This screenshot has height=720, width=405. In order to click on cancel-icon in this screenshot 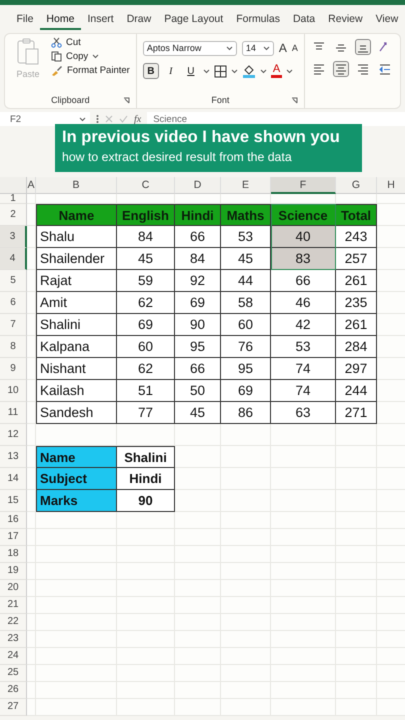, I will do `click(109, 119)`.